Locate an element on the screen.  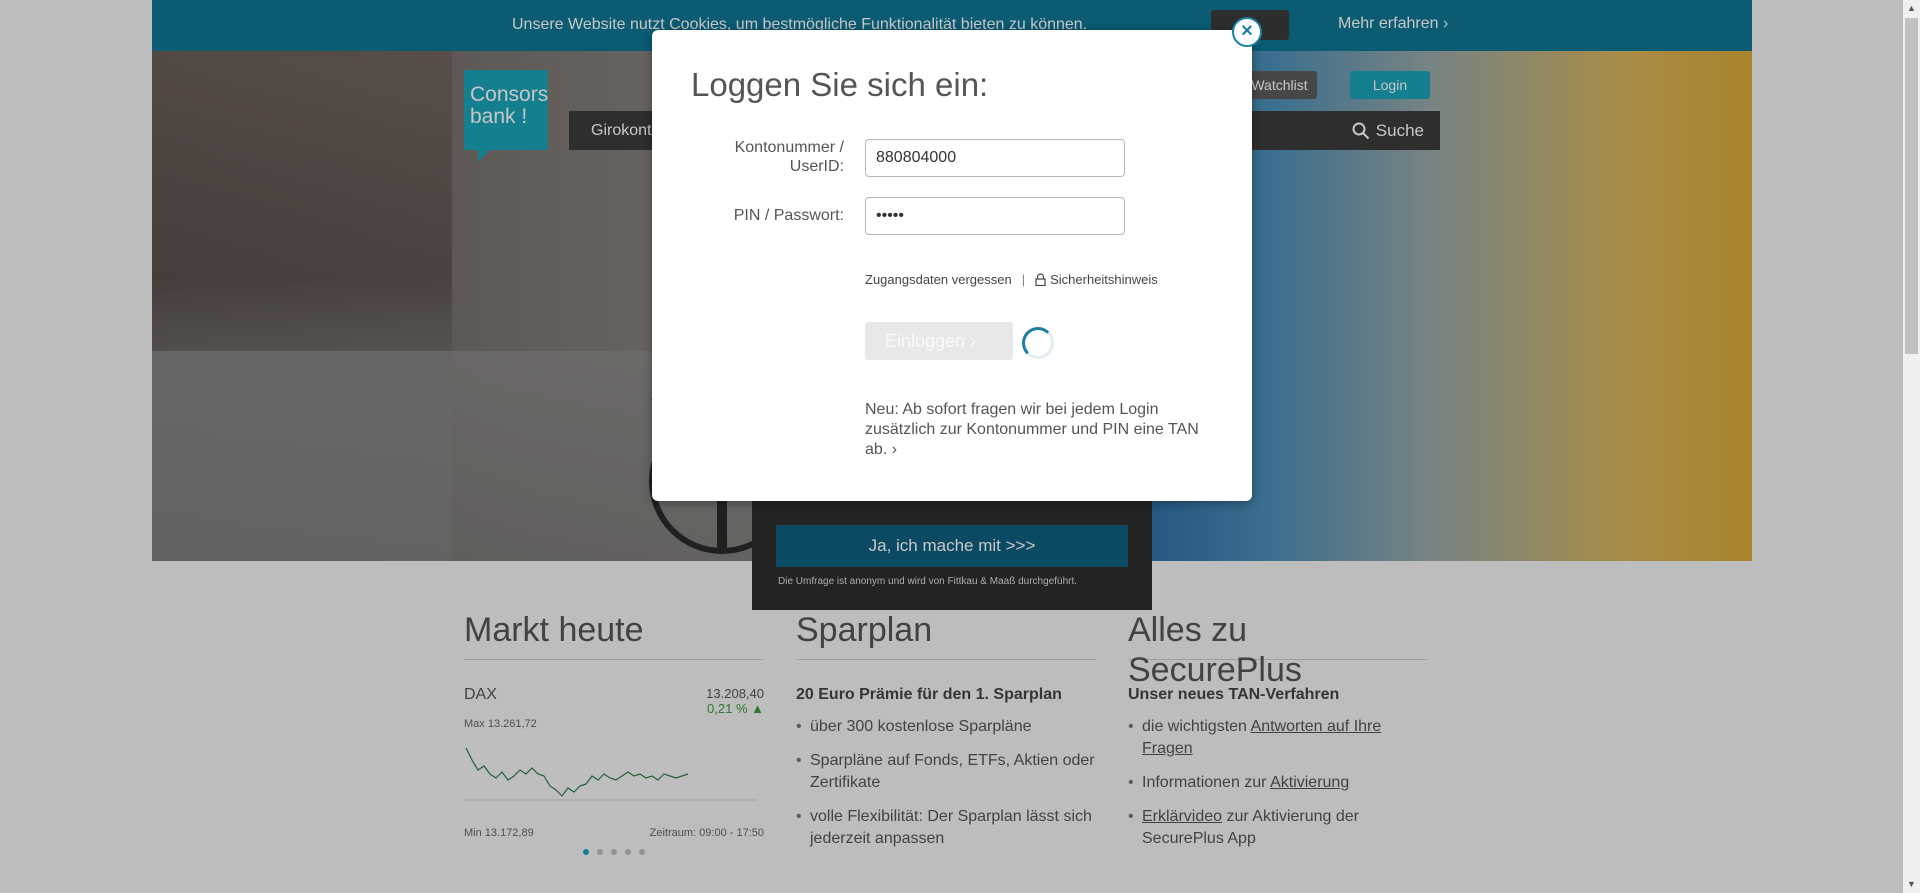
loading-spinner-icon is located at coordinates (1038, 343).